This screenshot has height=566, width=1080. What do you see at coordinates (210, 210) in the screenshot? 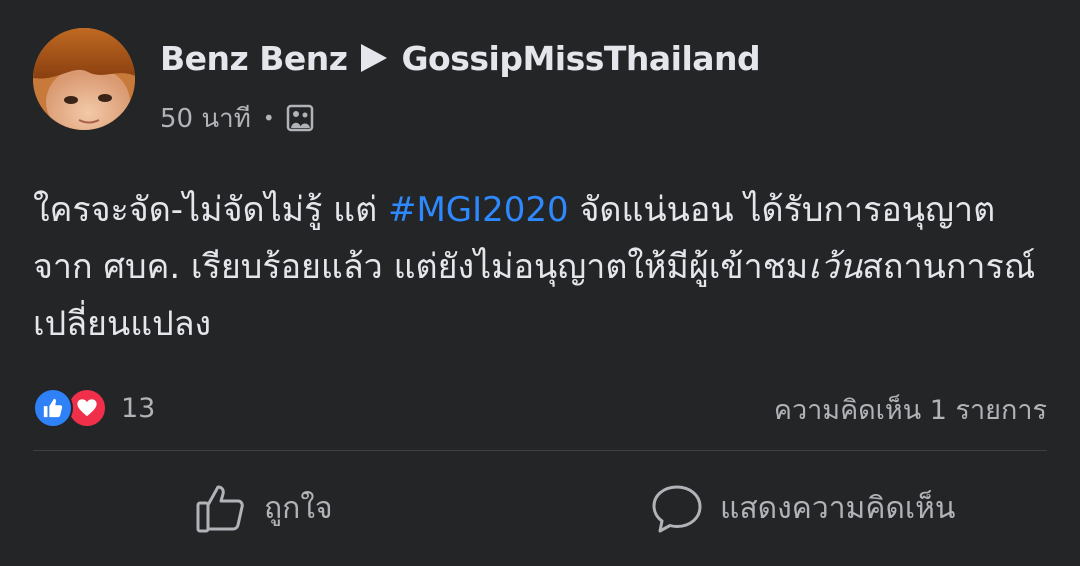
I see `post-text-part: ใครจะจัด-ไม่จัดไม่รู้ แต่` at bounding box center [210, 210].